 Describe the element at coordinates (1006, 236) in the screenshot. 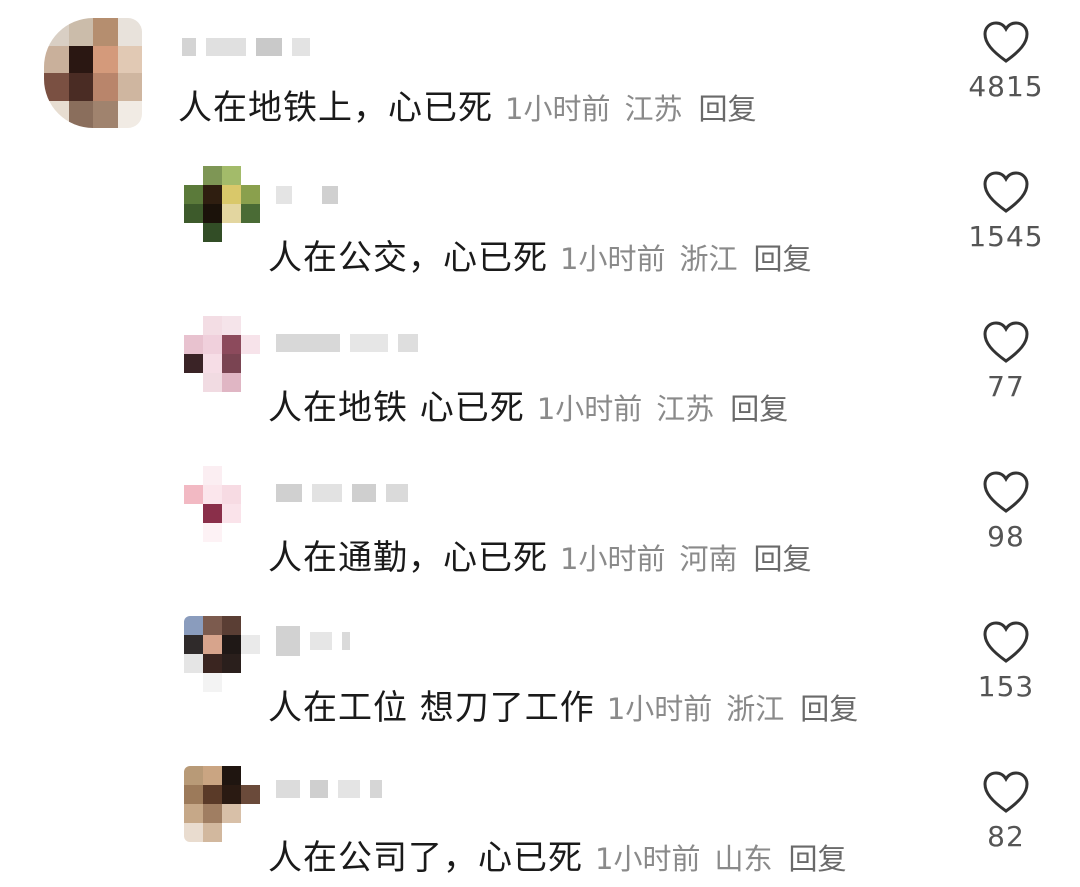

I see `like-count: 1545` at that location.